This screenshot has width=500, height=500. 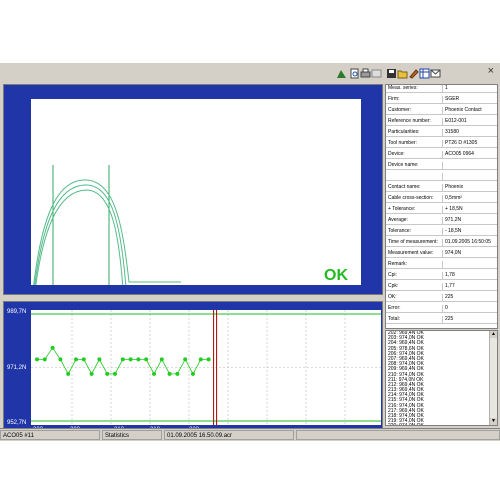 I want to click on info-row: Average: 971,2N, so click(x=441, y=221).